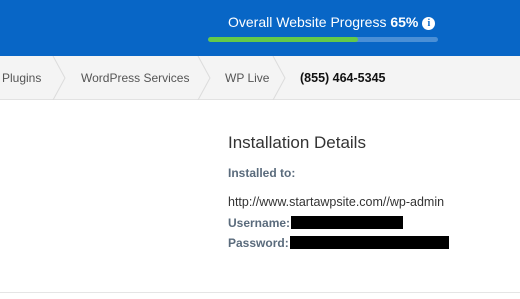 The width and height of the screenshot is (520, 299). I want to click on breadcrumb-item-wordpress-services: WordPress Services, so click(135, 78).